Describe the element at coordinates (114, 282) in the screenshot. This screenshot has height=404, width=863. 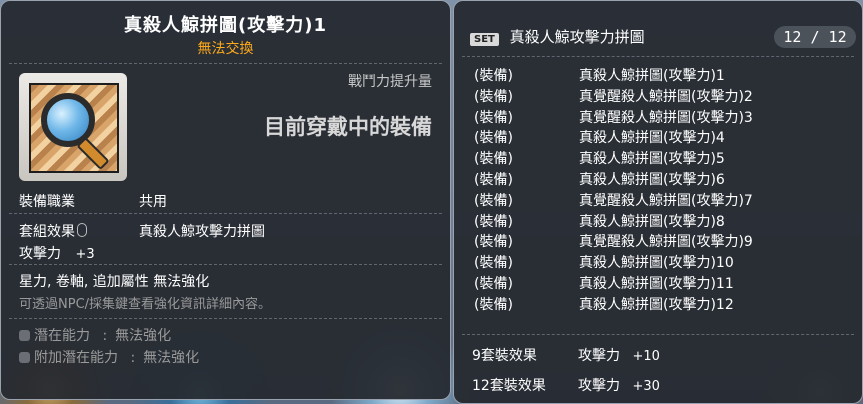
I see `enhance-text: 星力, 卷軸, 追加屬性 無法強化` at that location.